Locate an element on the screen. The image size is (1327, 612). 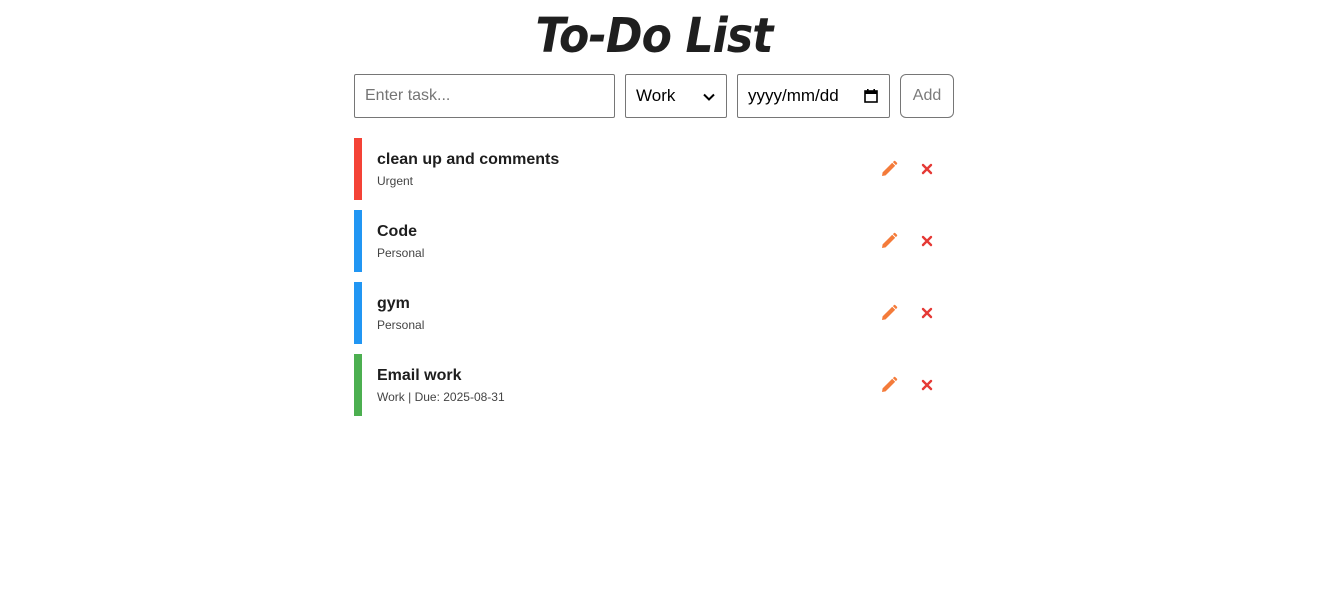
calendar-icon is located at coordinates (871, 96).